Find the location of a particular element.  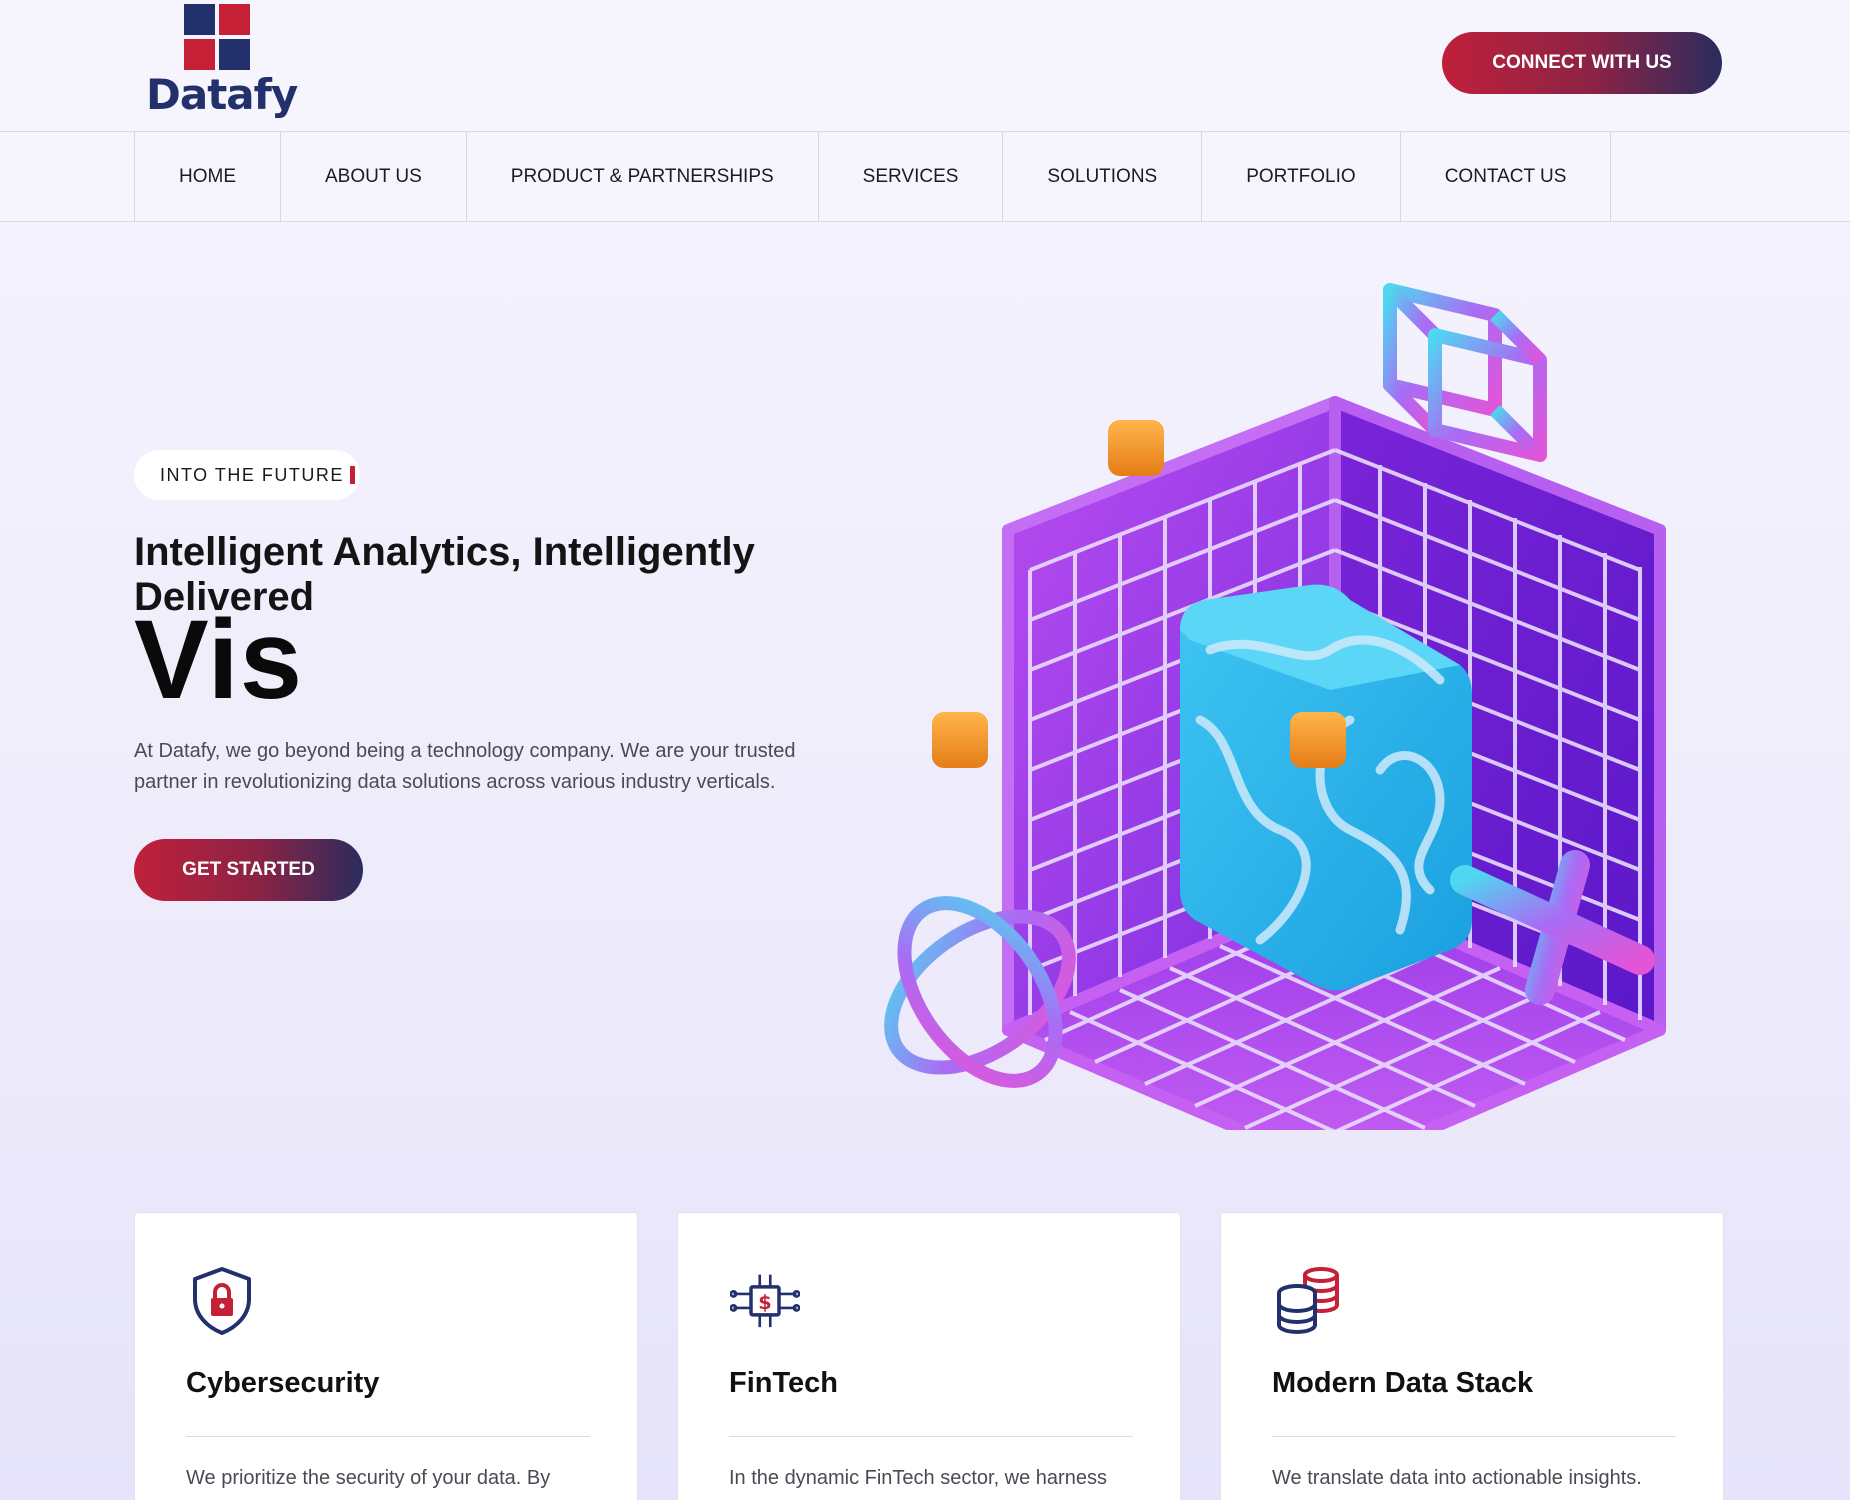

nav-item-home: HOME is located at coordinates (208, 177).